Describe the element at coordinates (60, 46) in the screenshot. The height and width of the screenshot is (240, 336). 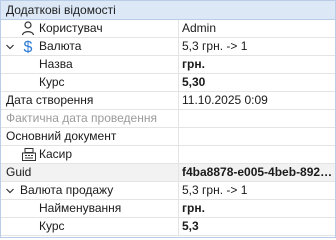
I see `property-label: Валюта` at that location.